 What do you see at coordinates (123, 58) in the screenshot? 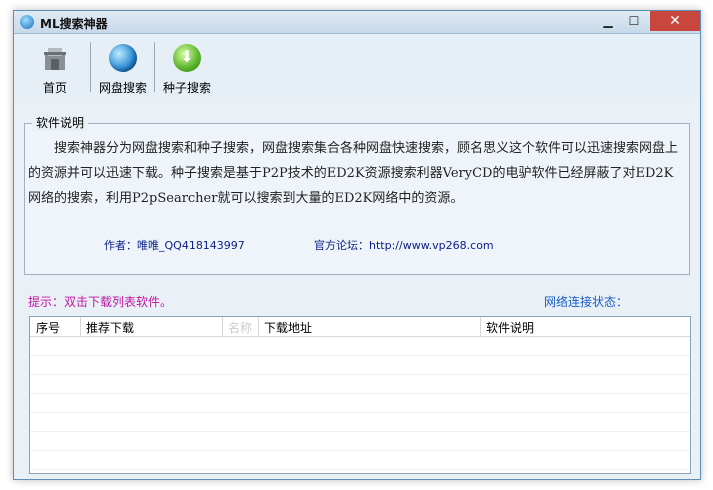
I see `globe-icon` at bounding box center [123, 58].